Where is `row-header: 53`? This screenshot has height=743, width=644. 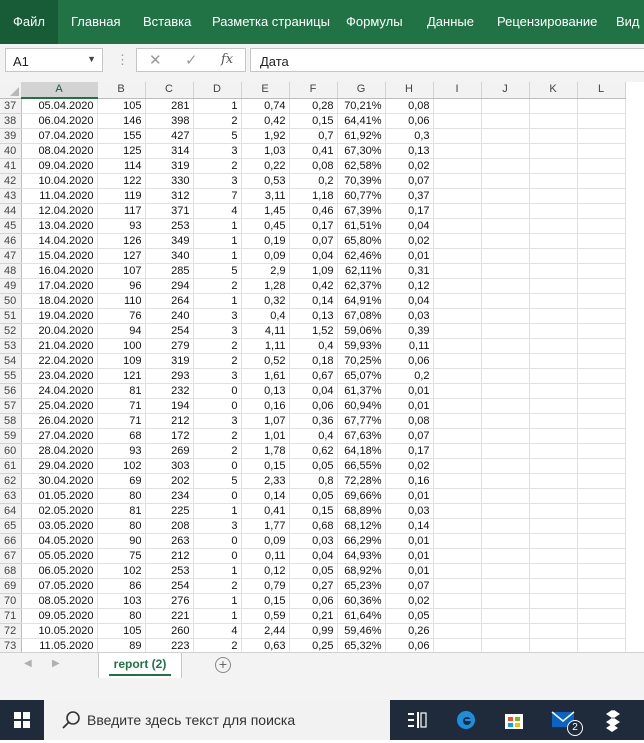 row-header: 53 is located at coordinates (11, 346).